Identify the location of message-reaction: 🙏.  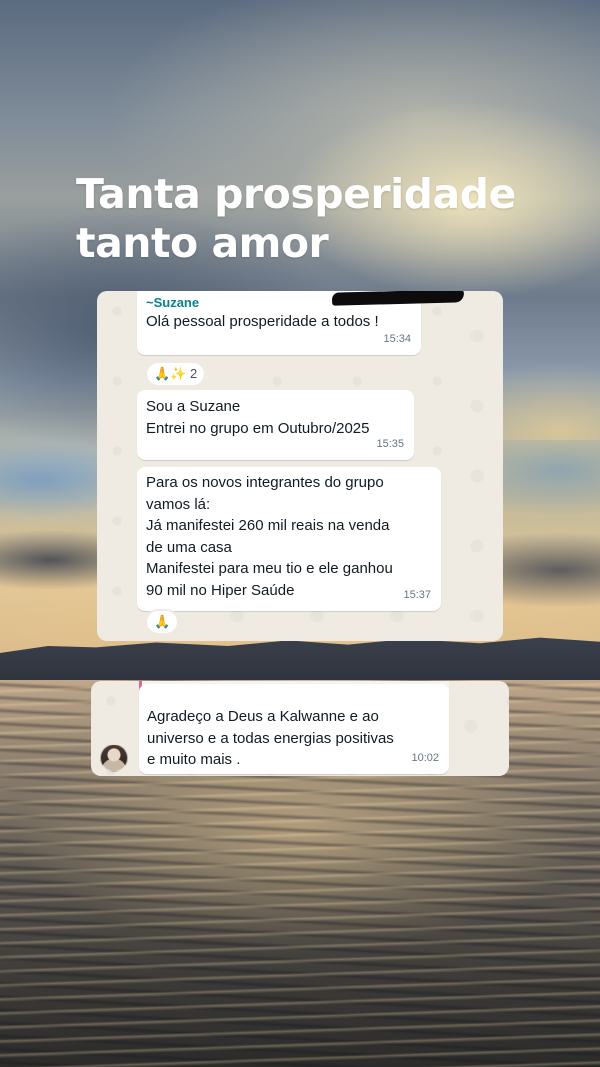
(162, 622).